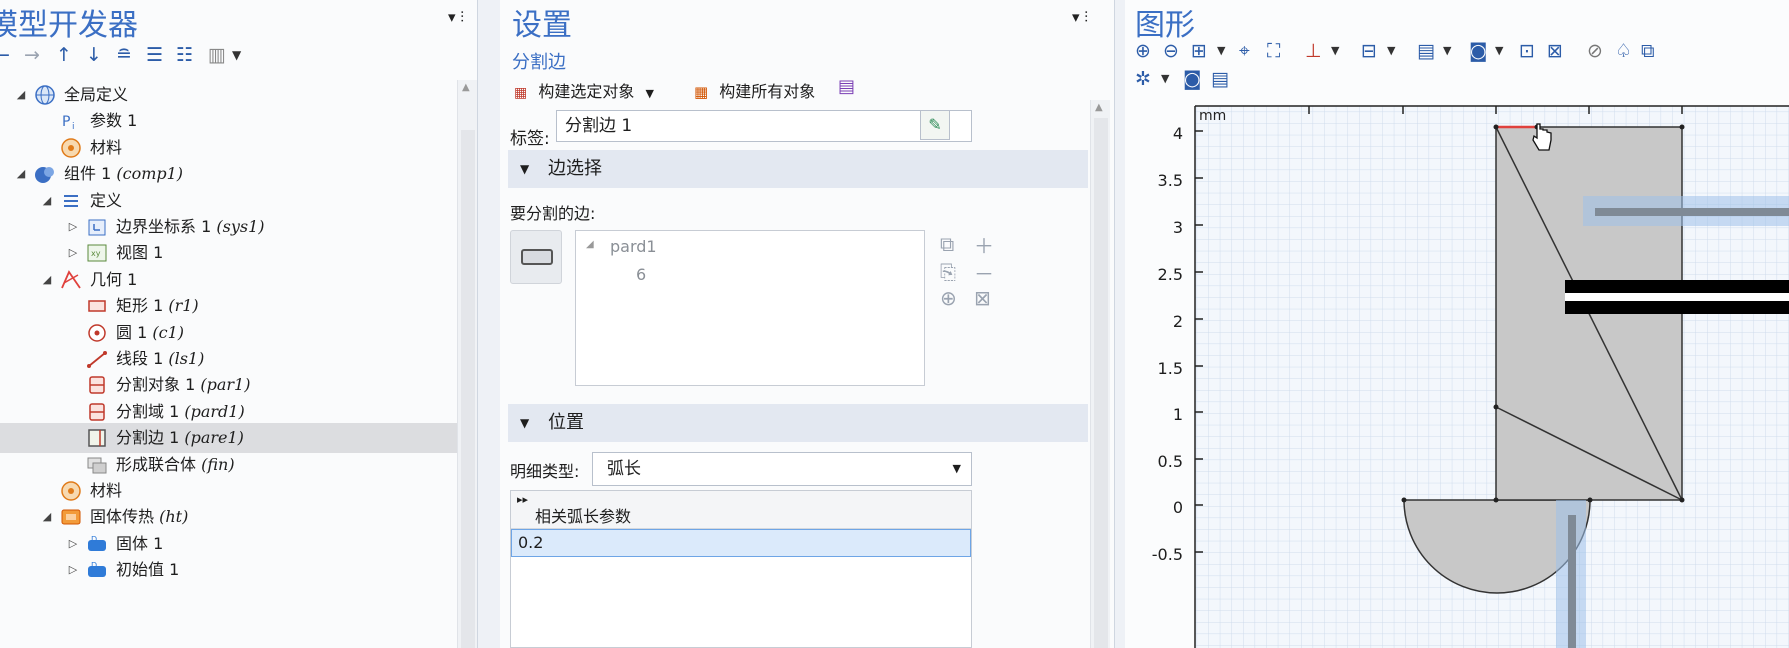 The image size is (1789, 648). What do you see at coordinates (166, 226) in the screenshot?
I see `tree-item-label: 边界坐标系 1` at bounding box center [166, 226].